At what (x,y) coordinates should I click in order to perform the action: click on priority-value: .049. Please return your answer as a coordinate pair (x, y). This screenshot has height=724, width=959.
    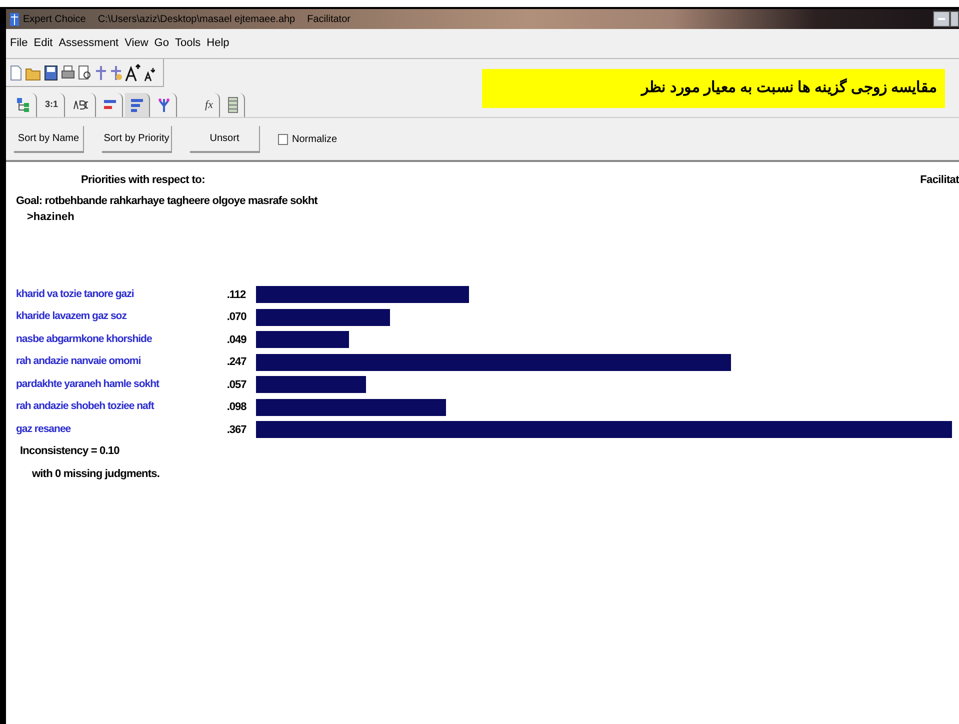
    Looking at the image, I should click on (237, 340).